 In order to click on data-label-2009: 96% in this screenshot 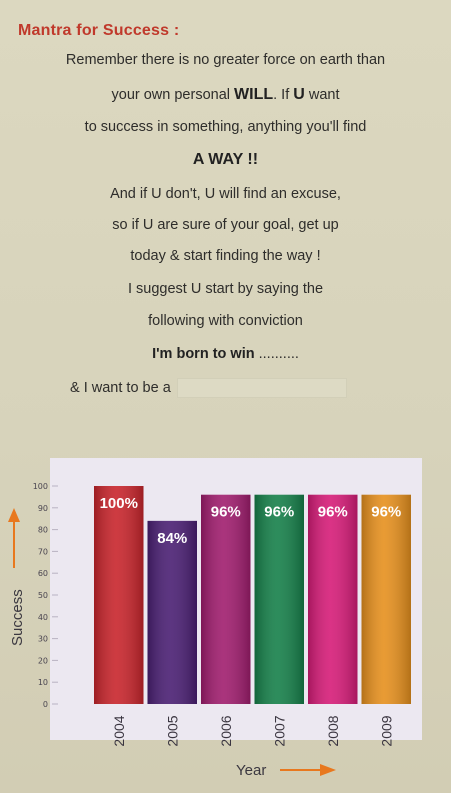, I will do `click(386, 512)`.